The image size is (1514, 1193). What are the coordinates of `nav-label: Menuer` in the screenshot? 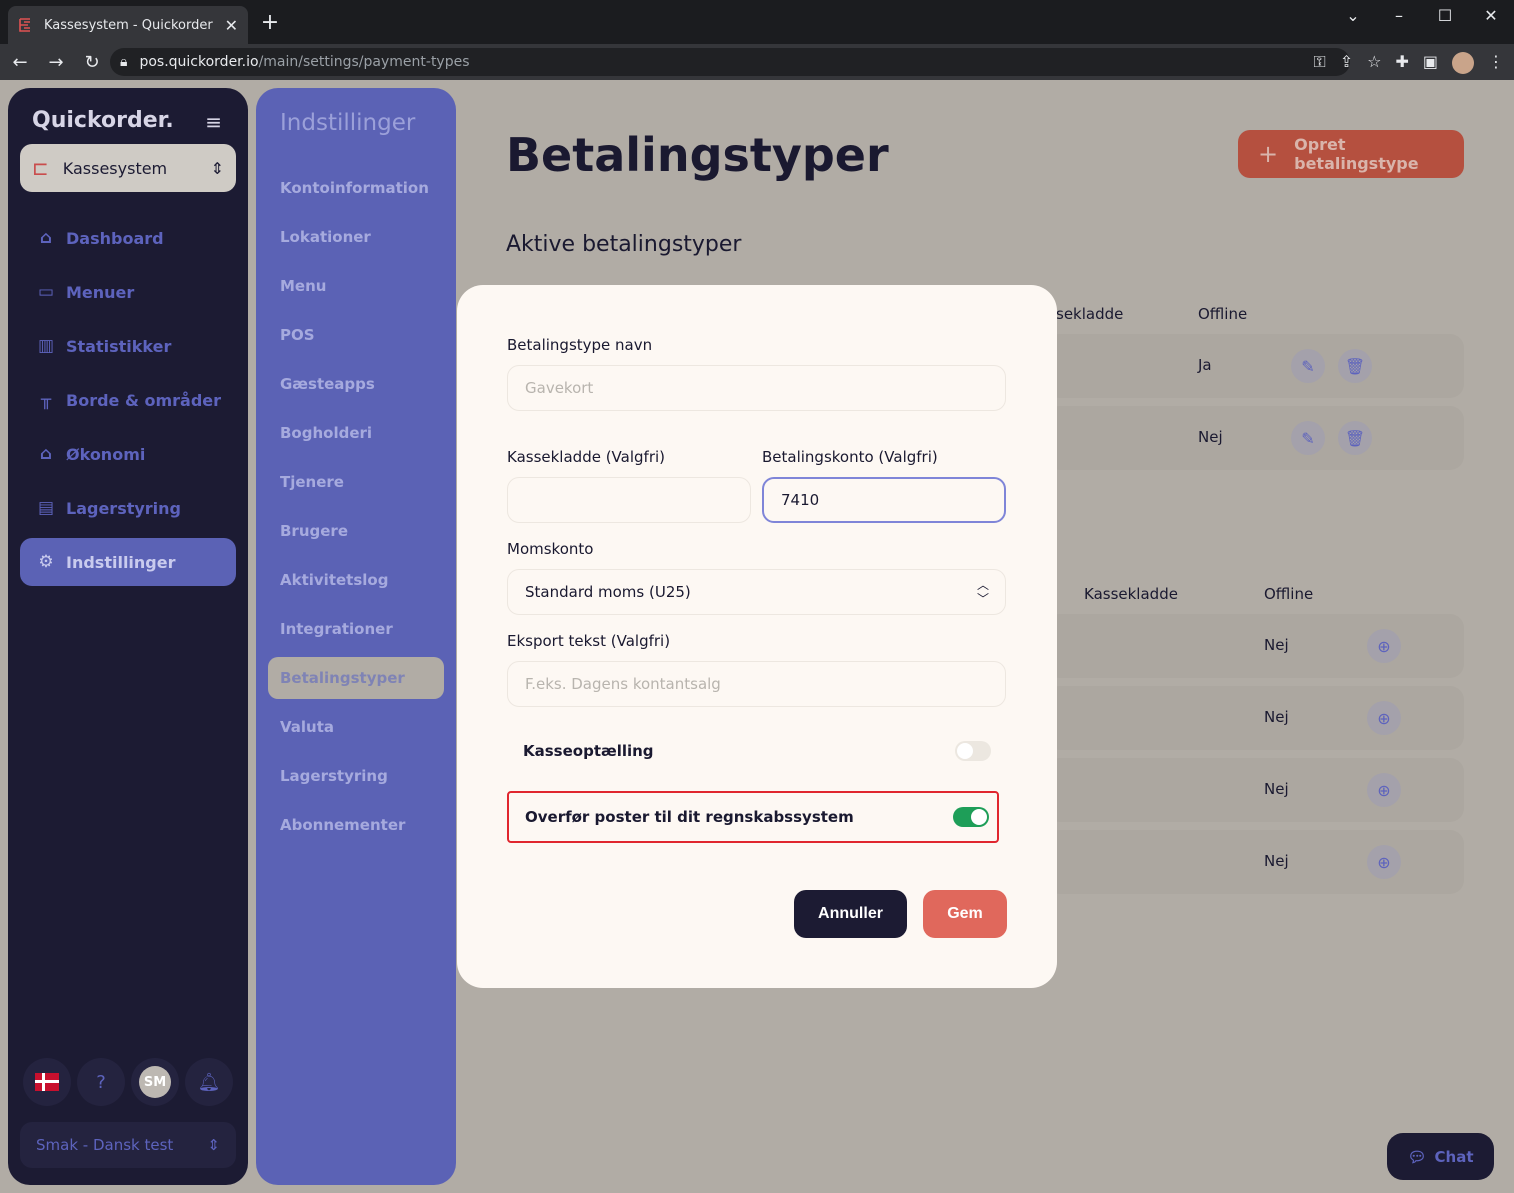 It's located at (100, 292).